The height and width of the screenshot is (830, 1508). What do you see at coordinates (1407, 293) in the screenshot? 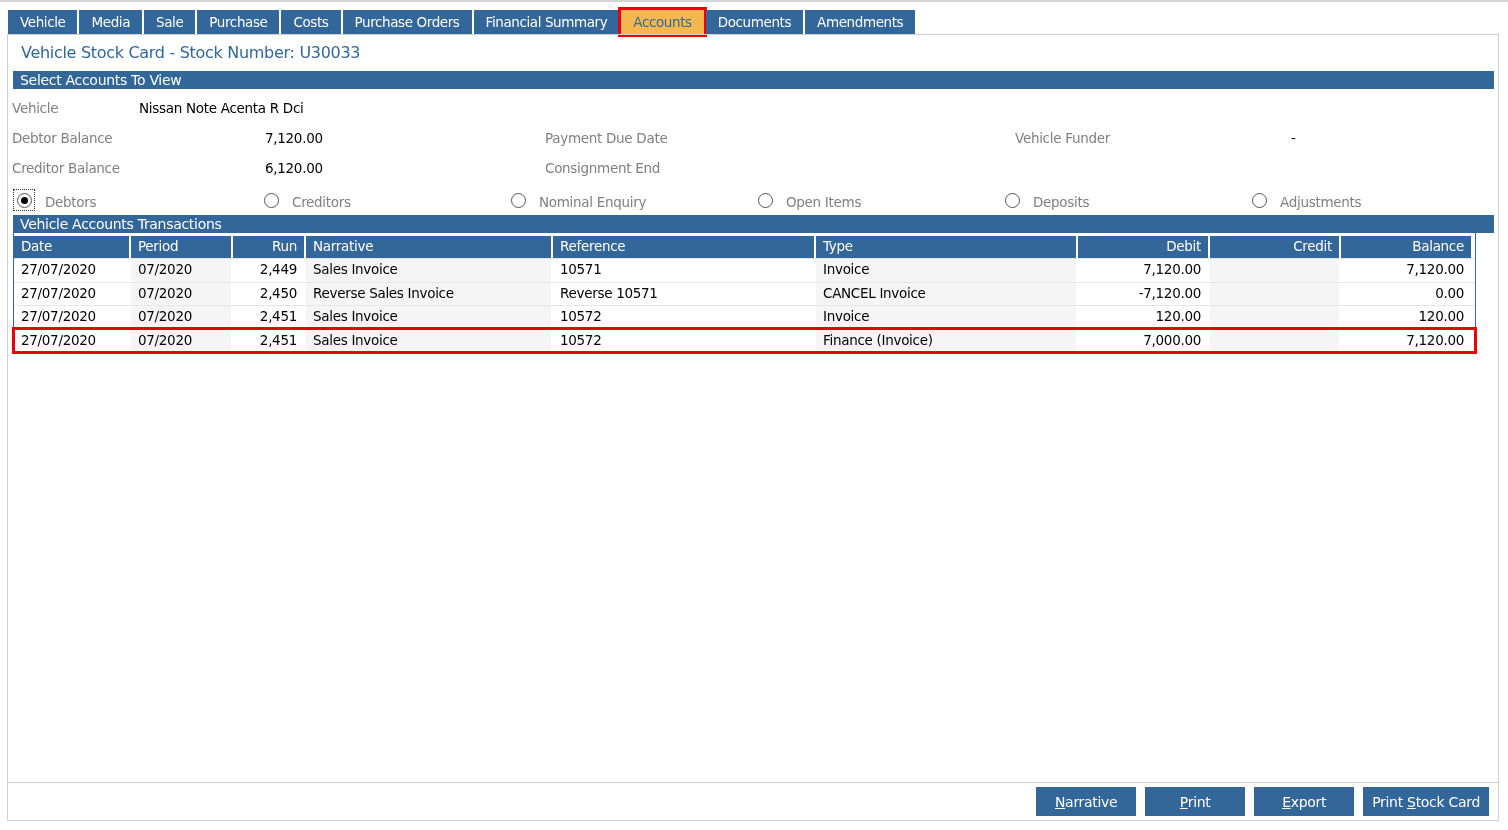
I see `table-cell: 0.00` at bounding box center [1407, 293].